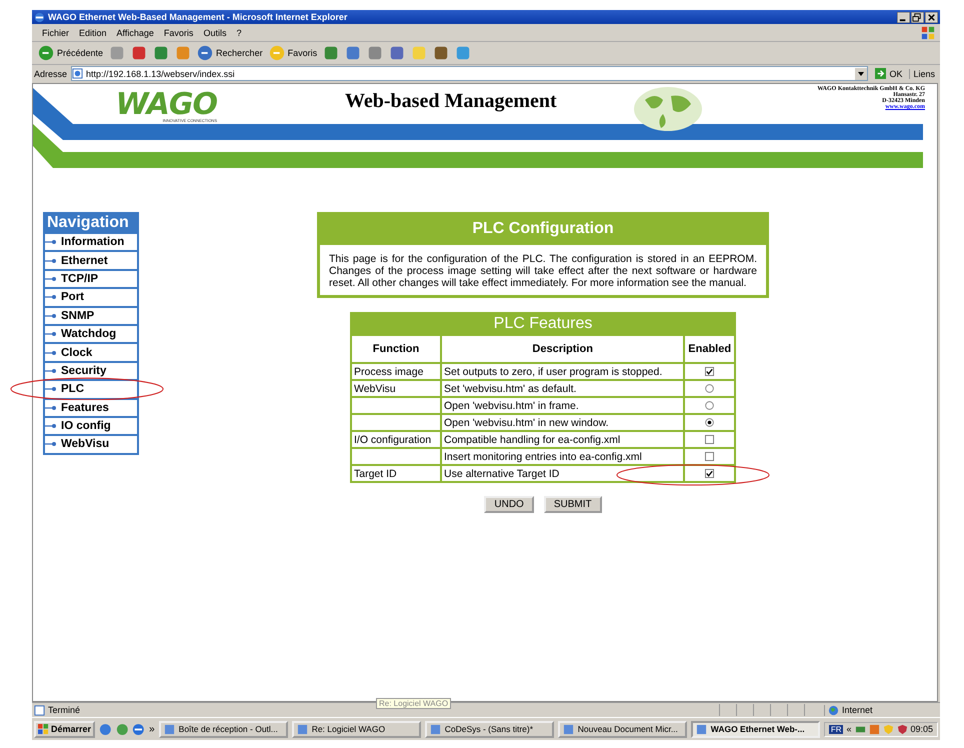 The height and width of the screenshot is (748, 964). Describe the element at coordinates (152, 729) in the screenshot. I see `more-button: »` at that location.